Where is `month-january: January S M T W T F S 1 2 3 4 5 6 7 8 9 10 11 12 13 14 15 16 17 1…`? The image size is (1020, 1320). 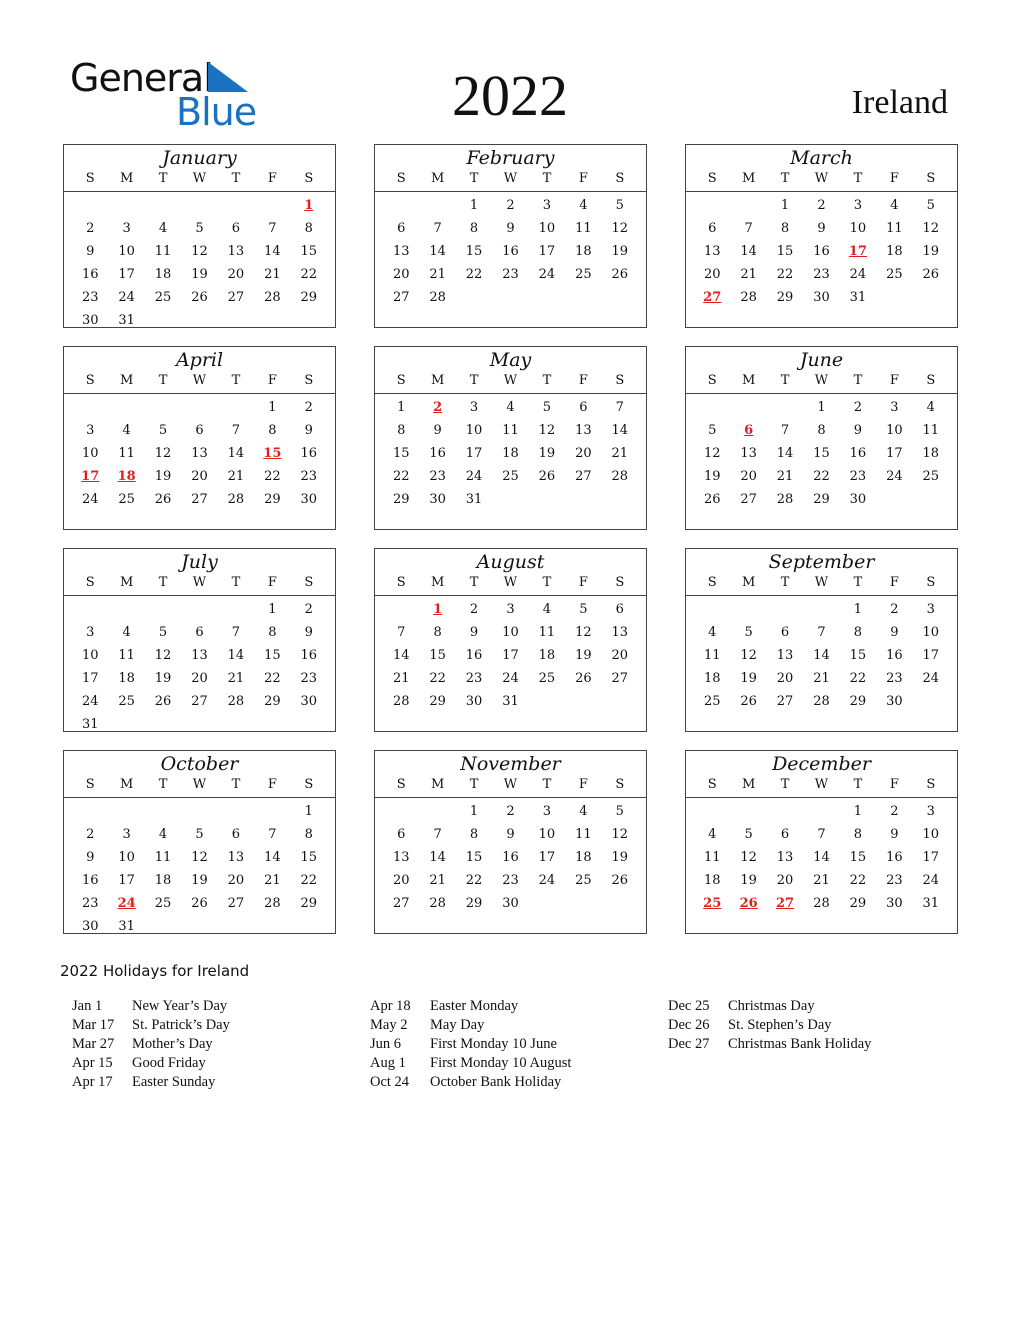 month-january: January S M T W T F S 1 2 3 4 5 6 7 8 9 10 11 12 13 14 15 16 17 1… is located at coordinates (199, 236).